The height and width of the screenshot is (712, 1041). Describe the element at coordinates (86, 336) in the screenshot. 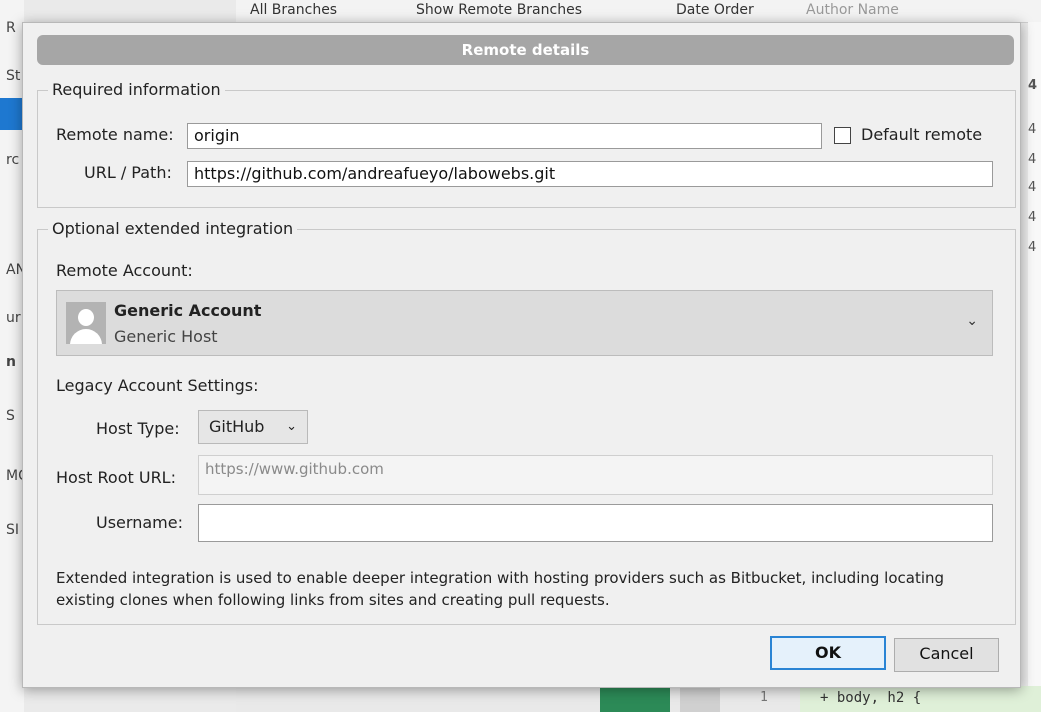

I see `avatar-shoulders` at that location.